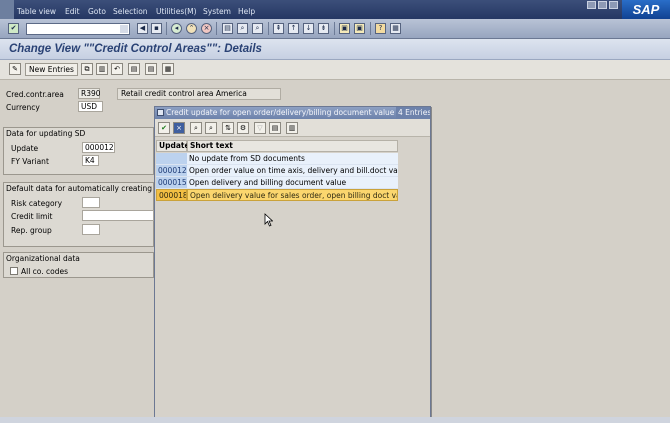  Describe the element at coordinates (15, 69) in the screenshot. I see `display-change-icon: ✎` at that location.